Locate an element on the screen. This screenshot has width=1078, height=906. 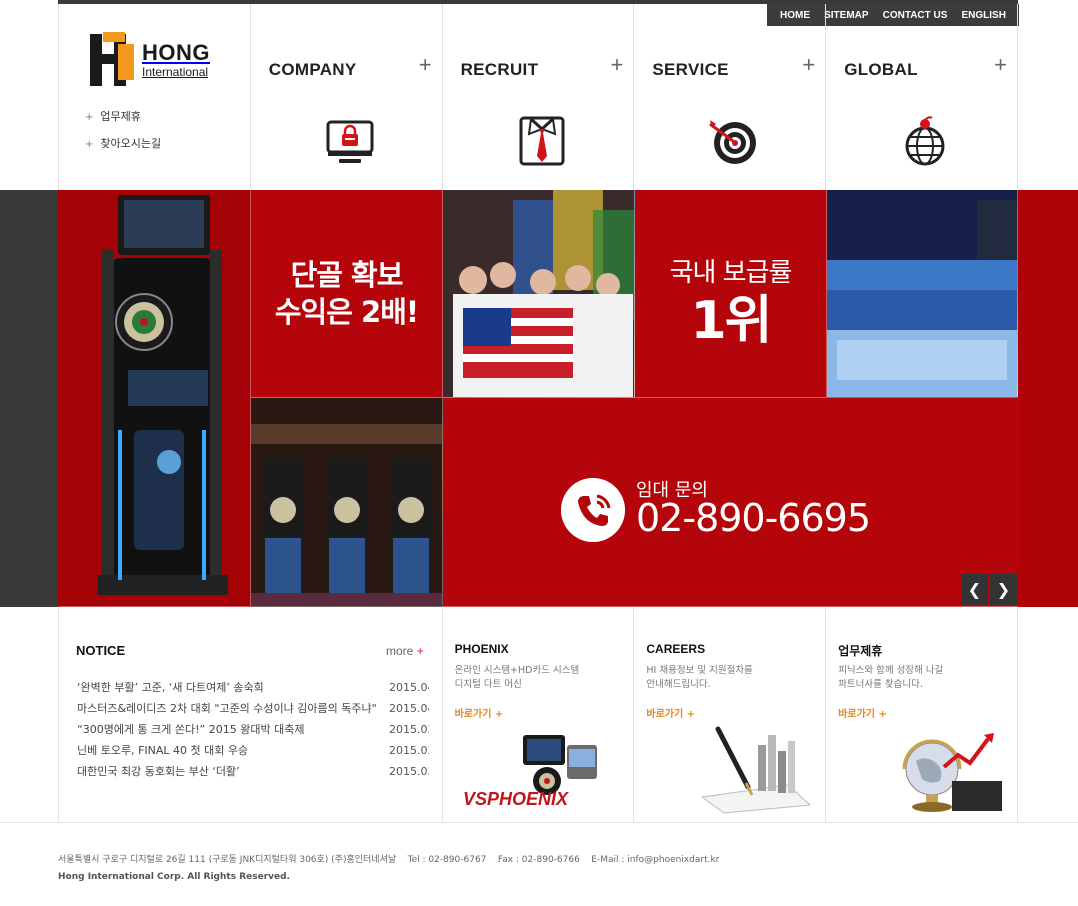
careers-desc-line1: HI 채용정보 및 지원절차를 is located at coordinates (699, 670).